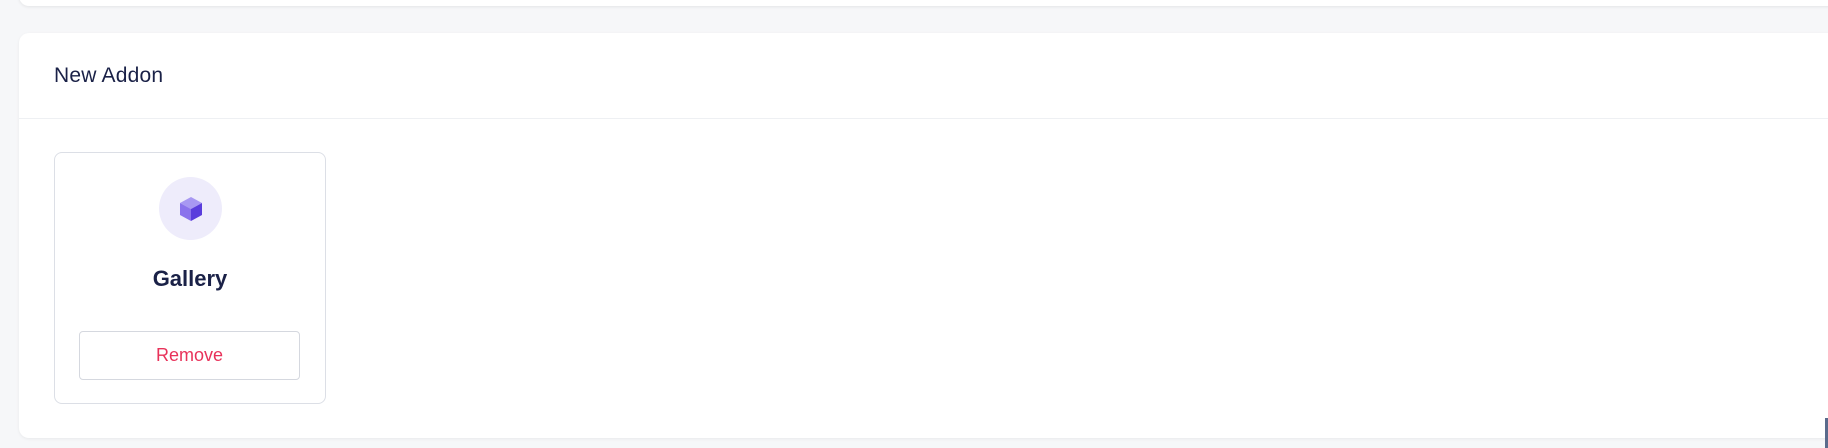  I want to click on cube-icon, so click(190, 208).